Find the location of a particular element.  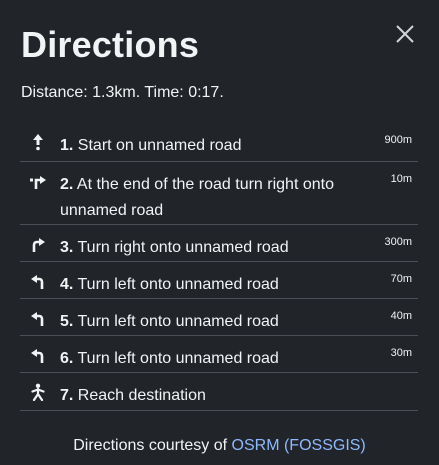

end-of-road-right-icon is located at coordinates (38, 181).